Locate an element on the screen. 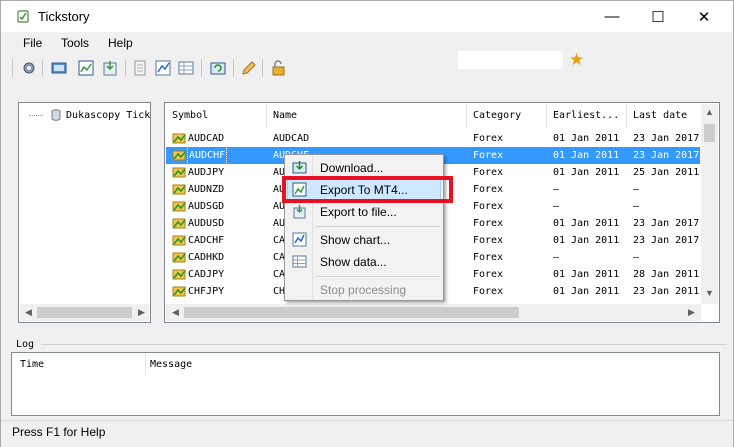 This screenshot has width=734, height=447. cell-symbol: AUDNZD is located at coordinates (206, 189).